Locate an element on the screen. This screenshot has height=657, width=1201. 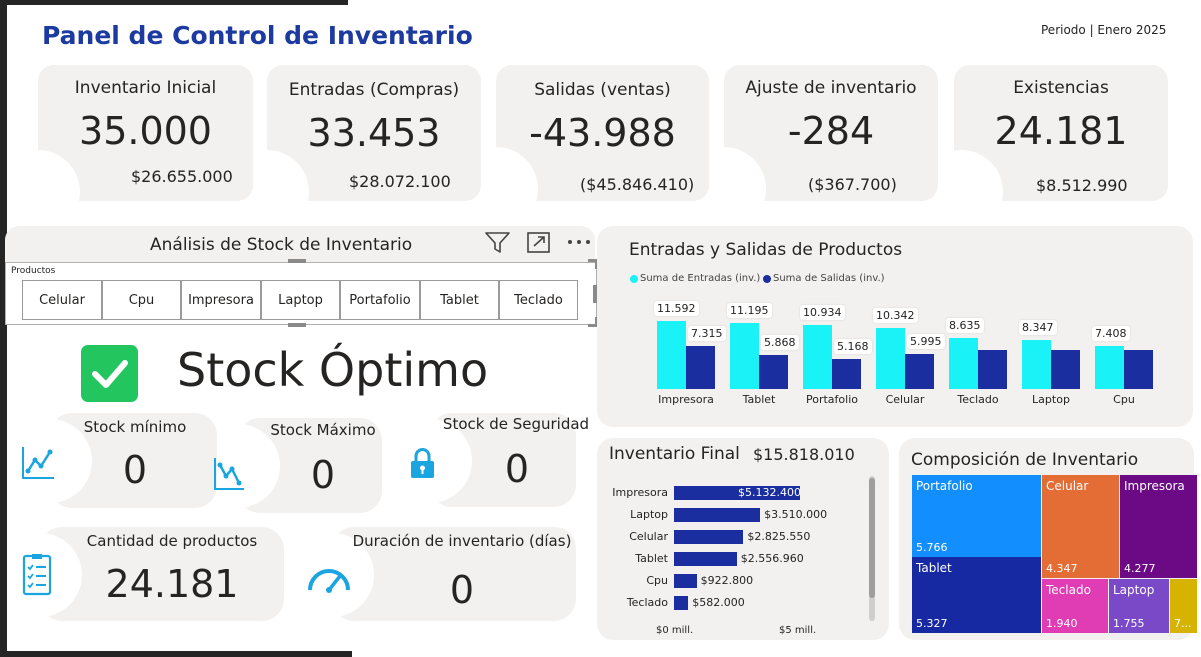
stock-safety-title: Stock de Seguridad is located at coordinates (516, 424).